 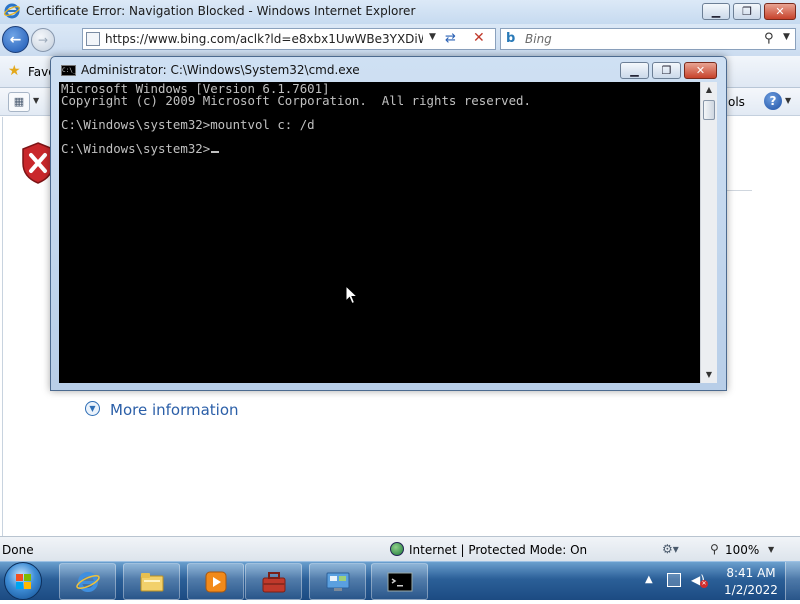 What do you see at coordinates (188, 124) in the screenshot?
I see `console-line: C:\Windows\system32>mountvol c: /d` at bounding box center [188, 124].